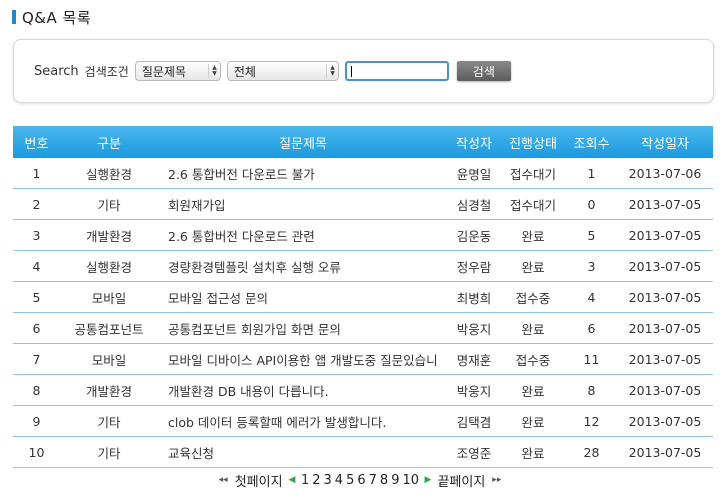  I want to click on row-no: 5, so click(36, 297).